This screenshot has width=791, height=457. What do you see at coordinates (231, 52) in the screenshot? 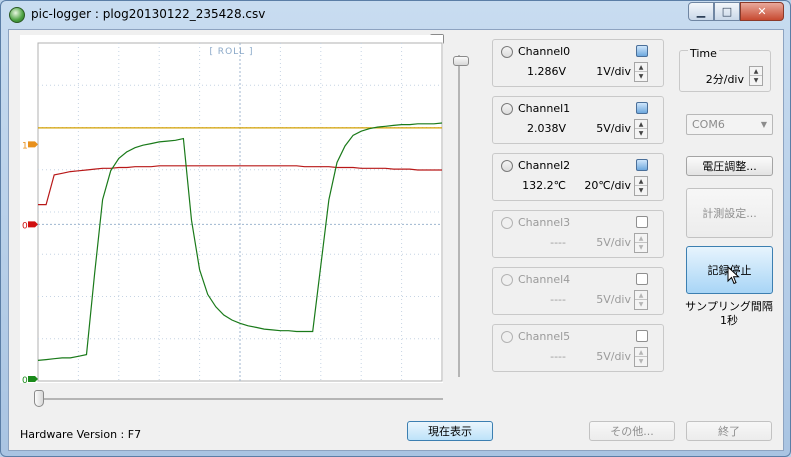
I see `roll-mode-label: [ ROLL ]` at bounding box center [231, 52].